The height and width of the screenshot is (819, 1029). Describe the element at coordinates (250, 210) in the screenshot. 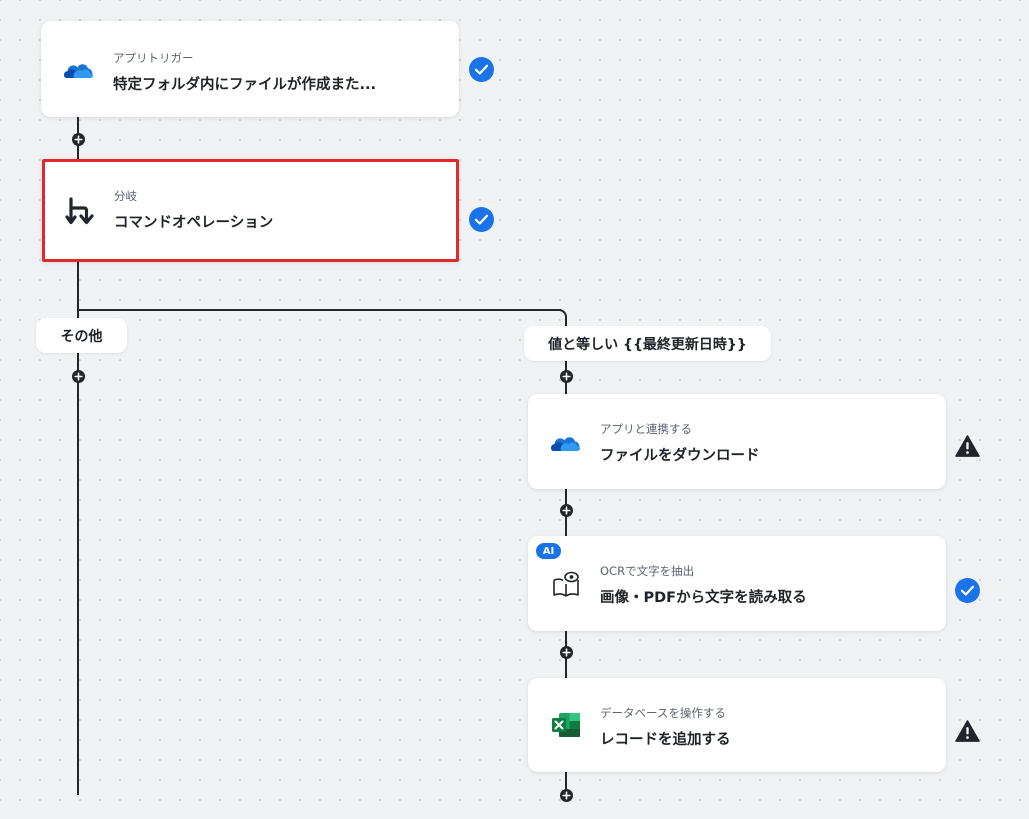

I see `branch-card: 分岐 コマンドオペレーション` at that location.